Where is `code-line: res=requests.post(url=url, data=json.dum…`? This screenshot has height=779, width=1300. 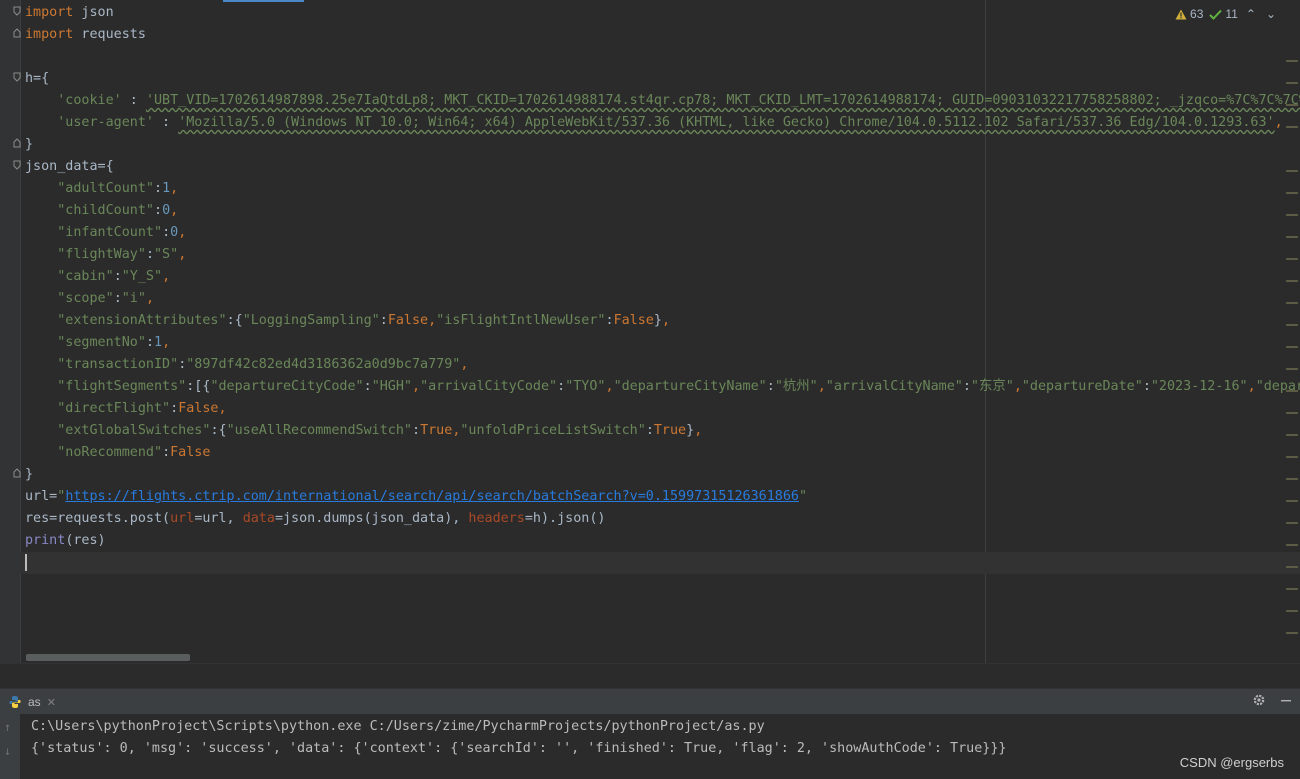
code-line: res=requests.post(url=url, data=json.dum… is located at coordinates (315, 518).